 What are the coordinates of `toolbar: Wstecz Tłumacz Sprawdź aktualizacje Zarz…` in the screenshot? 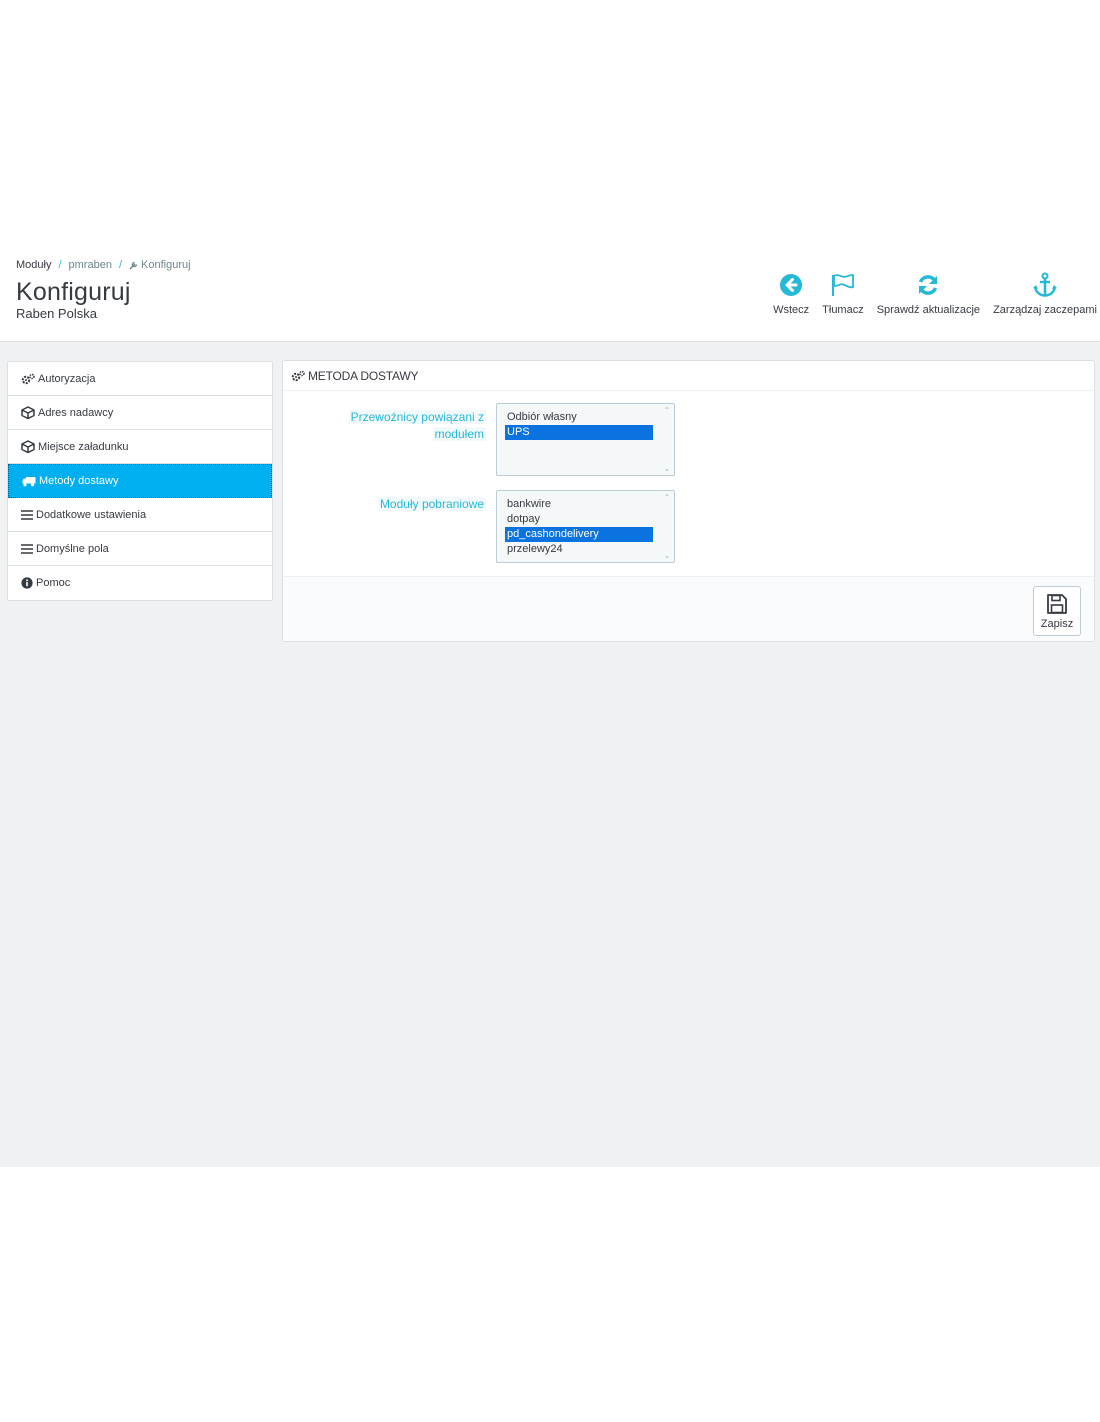 It's located at (928, 293).